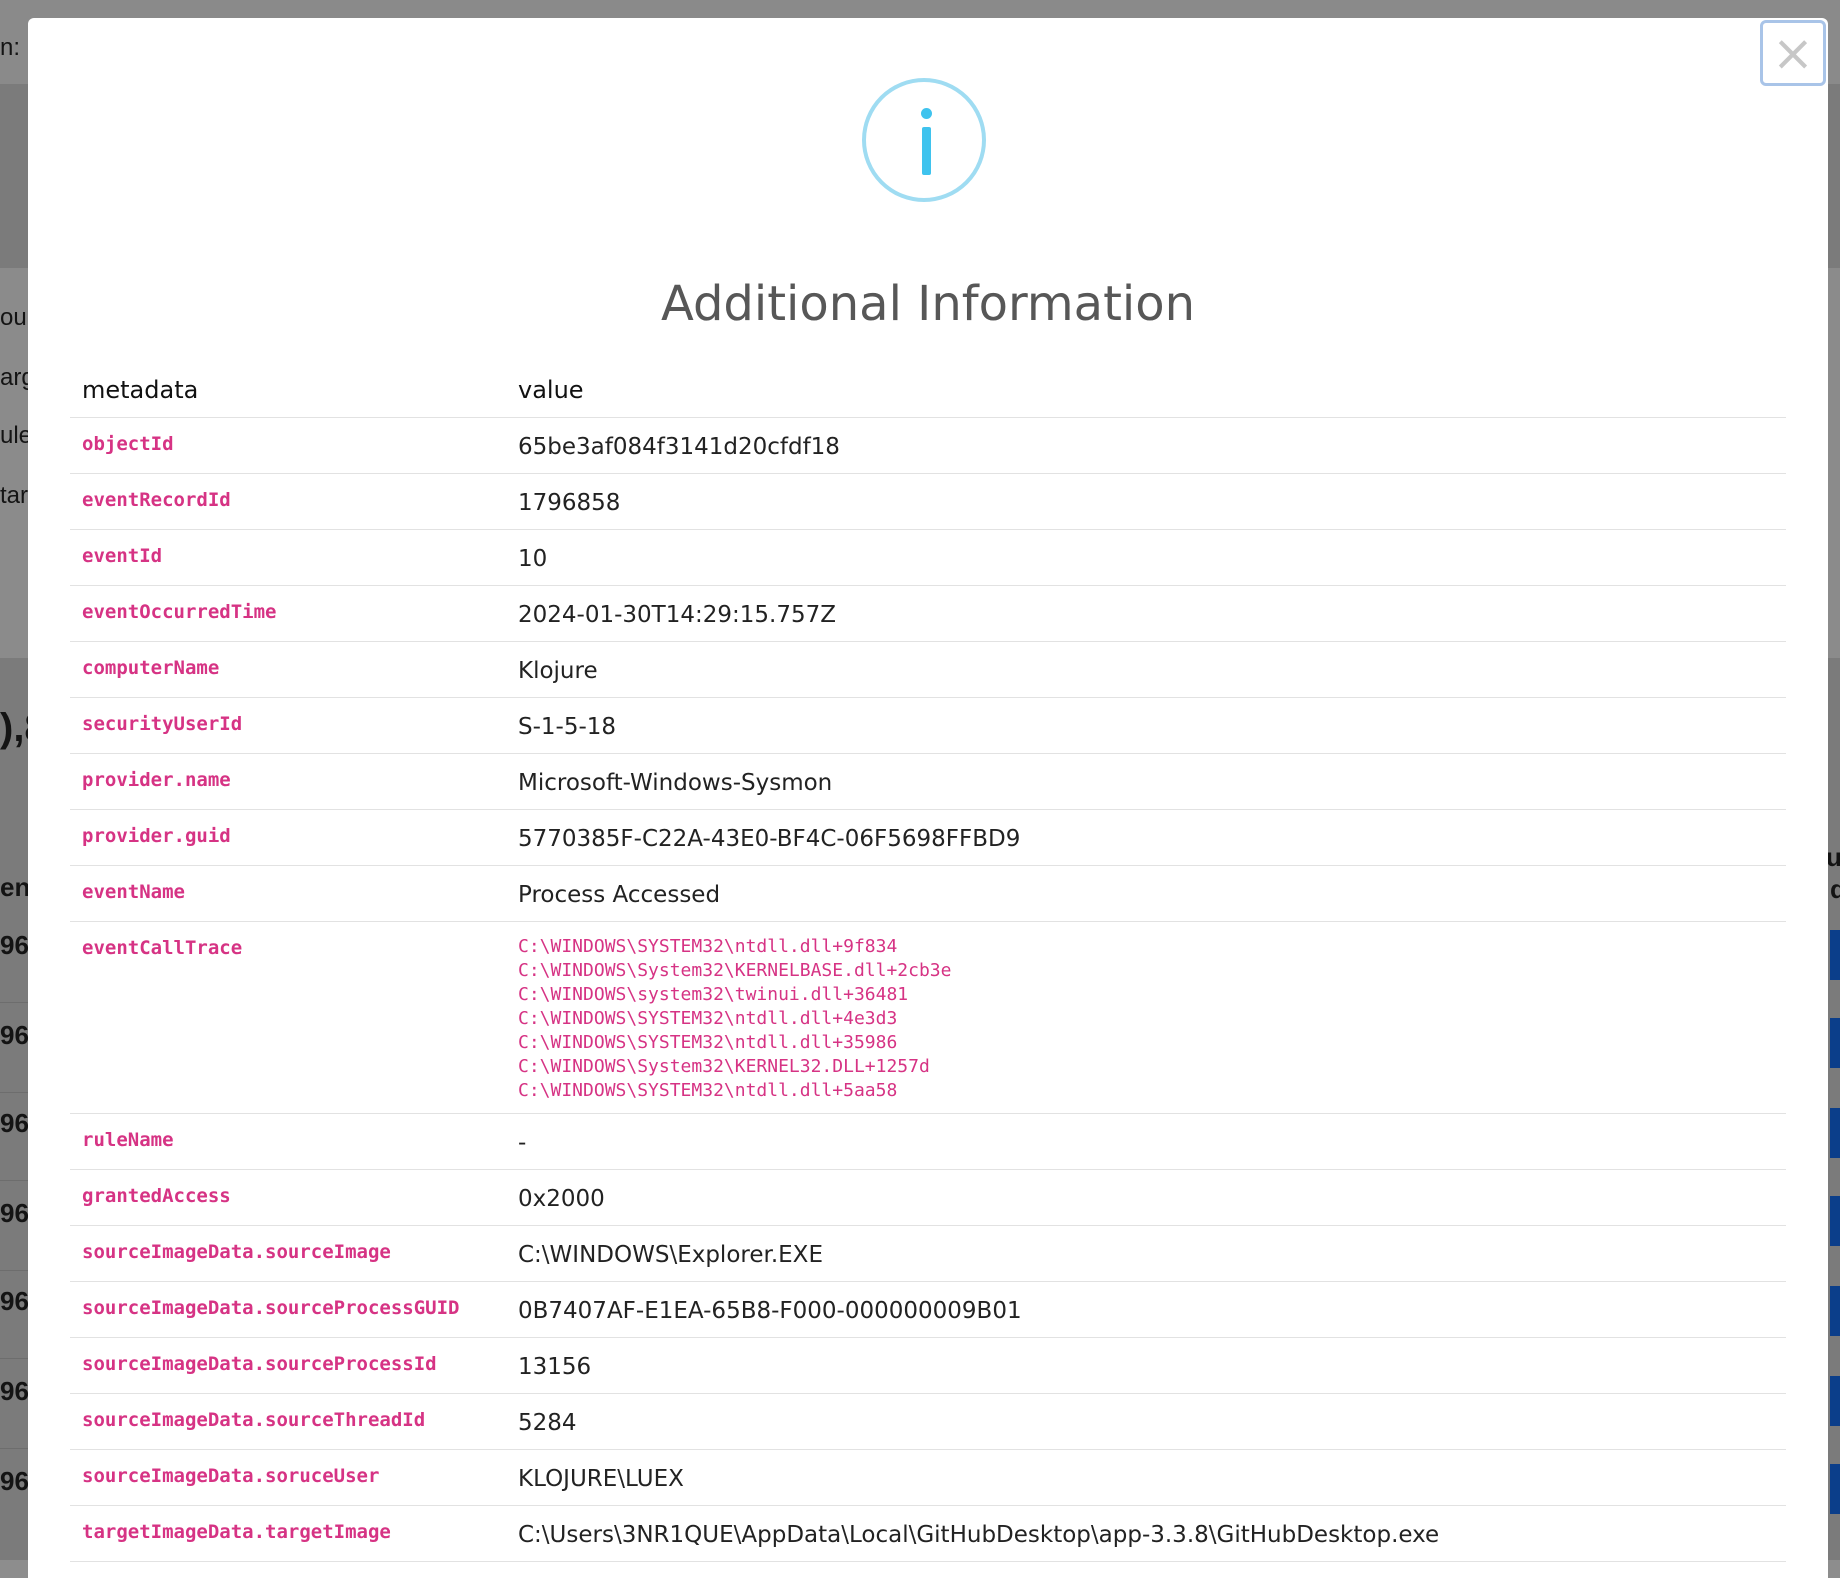 Image resolution: width=1840 pixels, height=1578 pixels. Describe the element at coordinates (1146, 445) in the screenshot. I see `metadata-value: 65be3af084f3141d20cfdf18` at that location.